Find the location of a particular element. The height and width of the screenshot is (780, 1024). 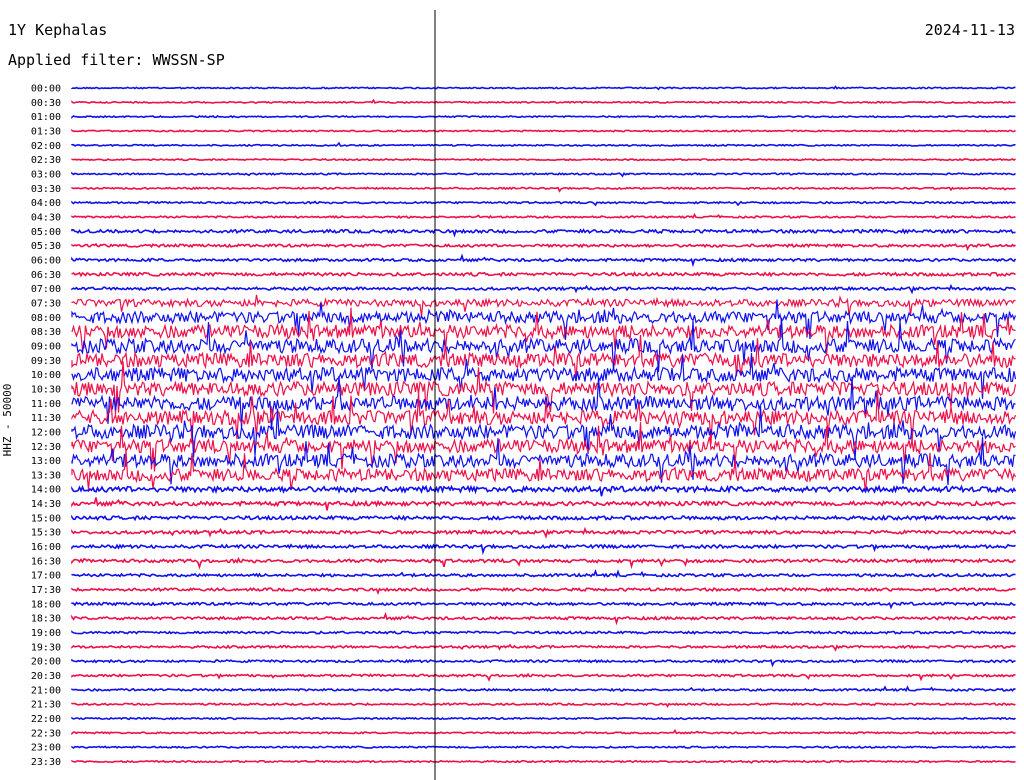

row-label: 15:30 is located at coordinates (46, 533).